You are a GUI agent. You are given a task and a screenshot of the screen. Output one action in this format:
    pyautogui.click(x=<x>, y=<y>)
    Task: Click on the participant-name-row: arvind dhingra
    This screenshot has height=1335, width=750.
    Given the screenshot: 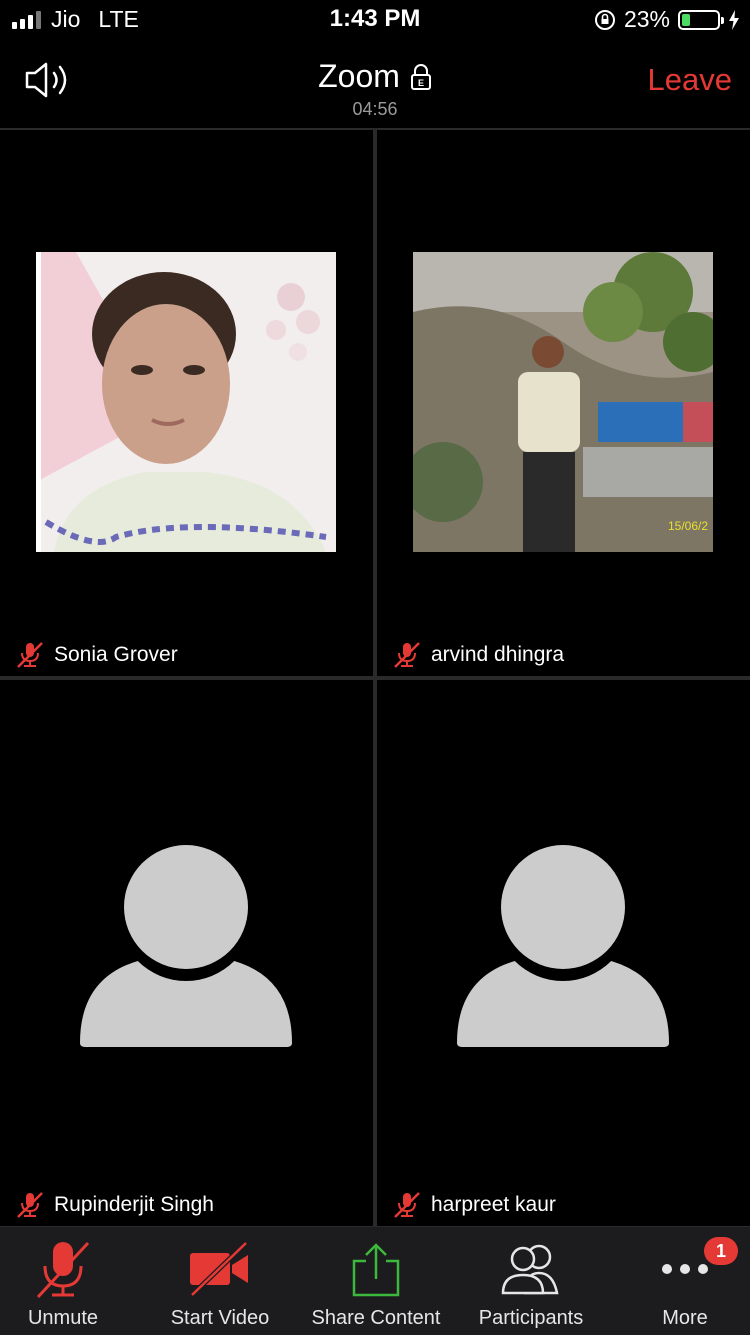 What is the action you would take?
    pyautogui.click(x=478, y=655)
    